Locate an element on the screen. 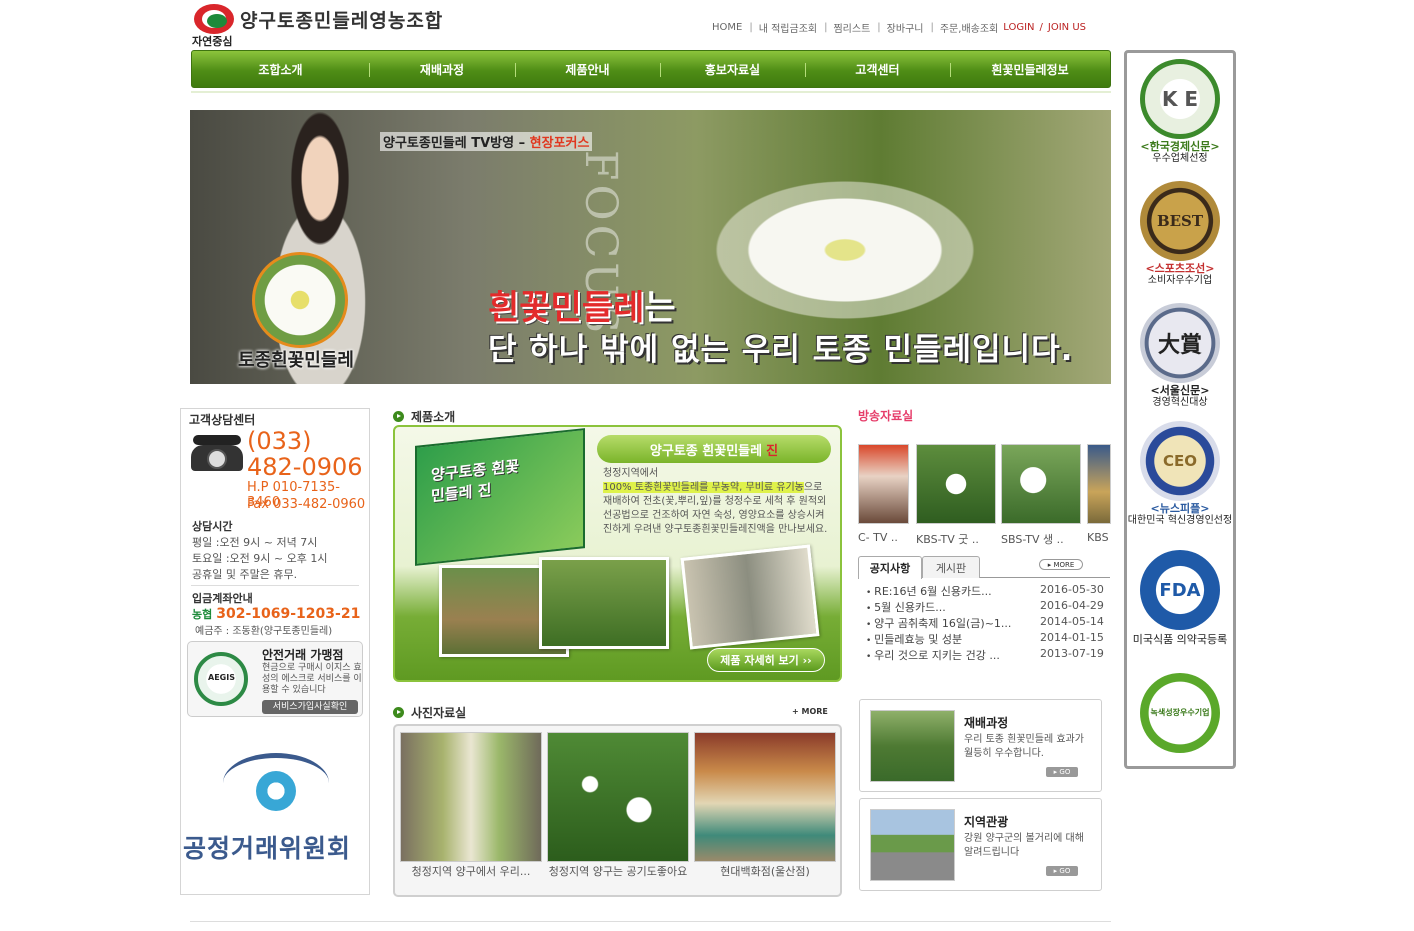 This screenshot has height=931, width=1414. menu-item-support: 고객센터 is located at coordinates (877, 69).